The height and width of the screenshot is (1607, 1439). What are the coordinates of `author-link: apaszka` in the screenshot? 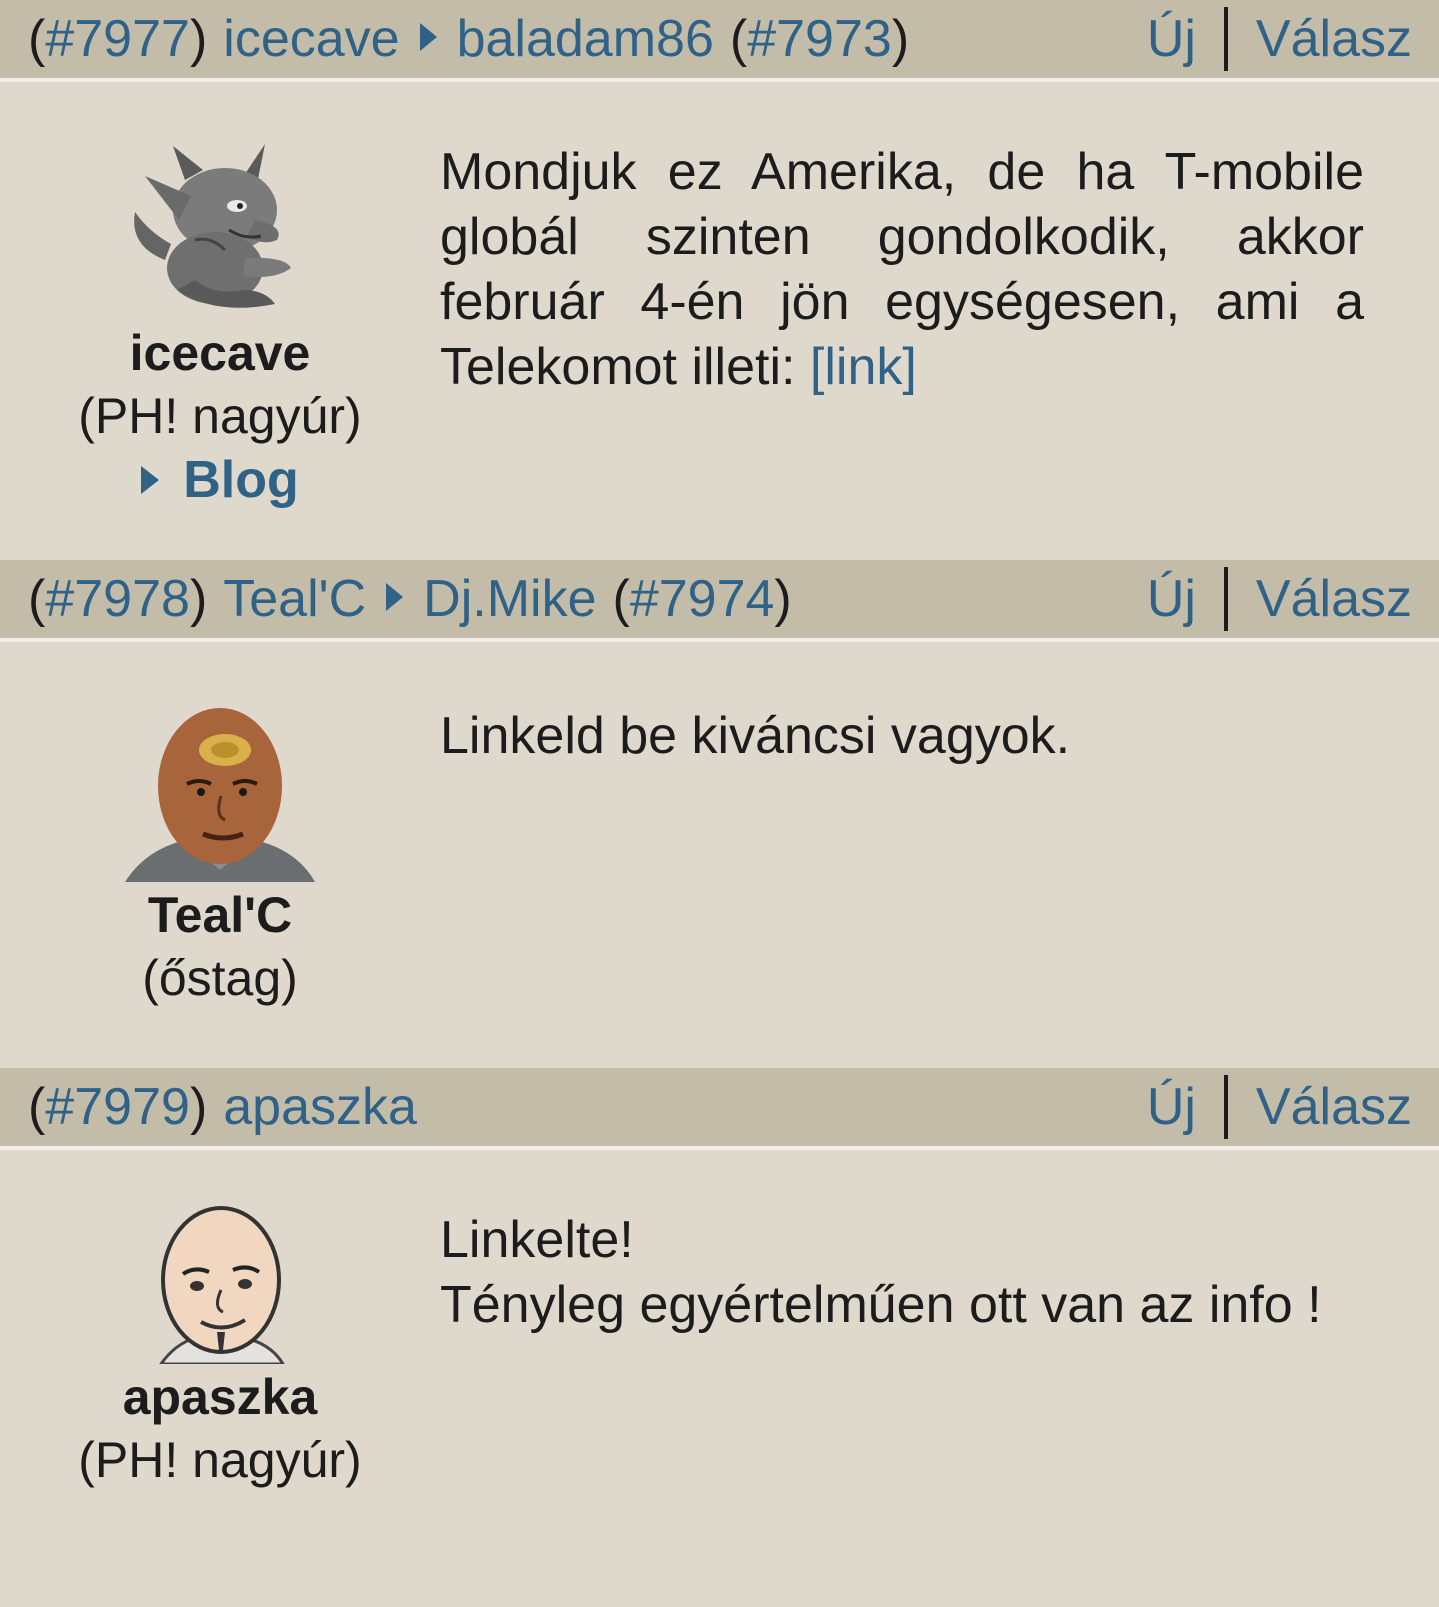 It's located at (320, 1107).